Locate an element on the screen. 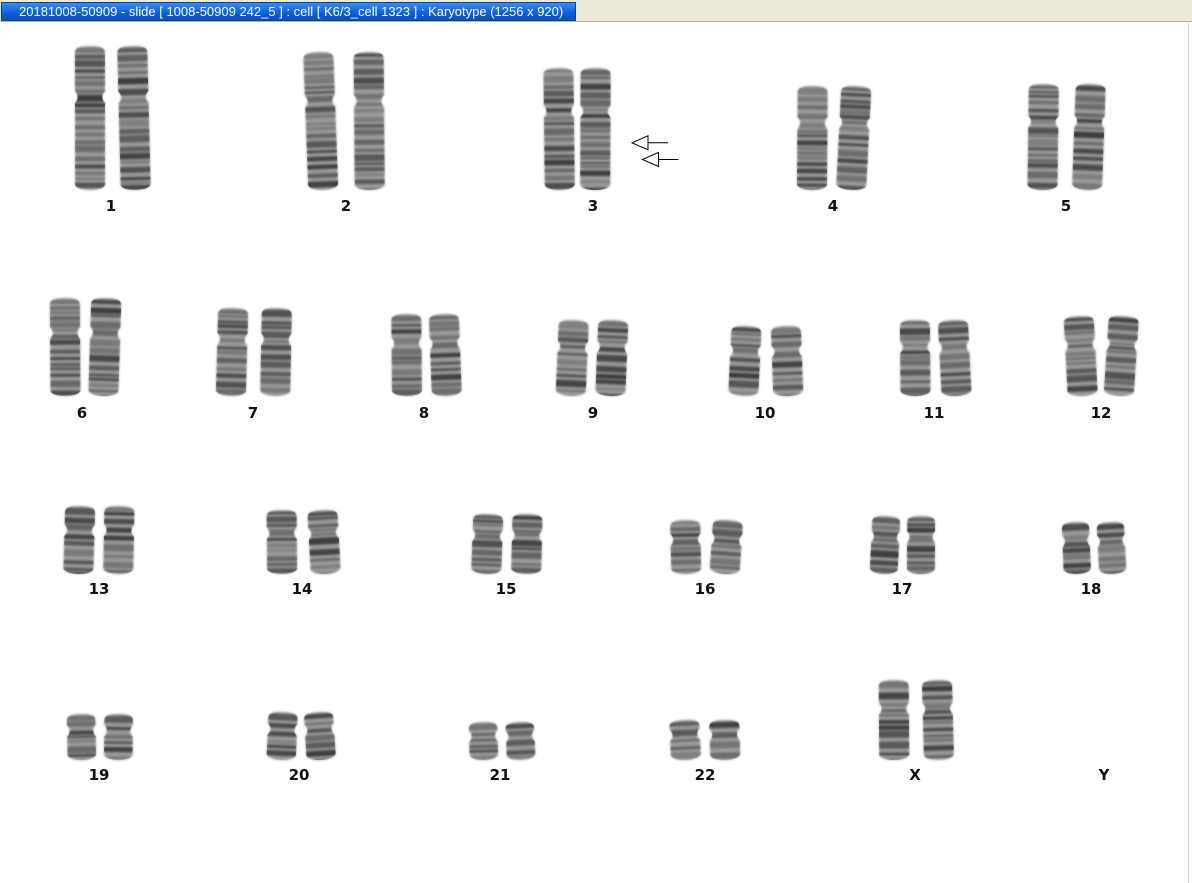 The image size is (1192, 883). chromosome-label-12: 12 is located at coordinates (1101, 413).